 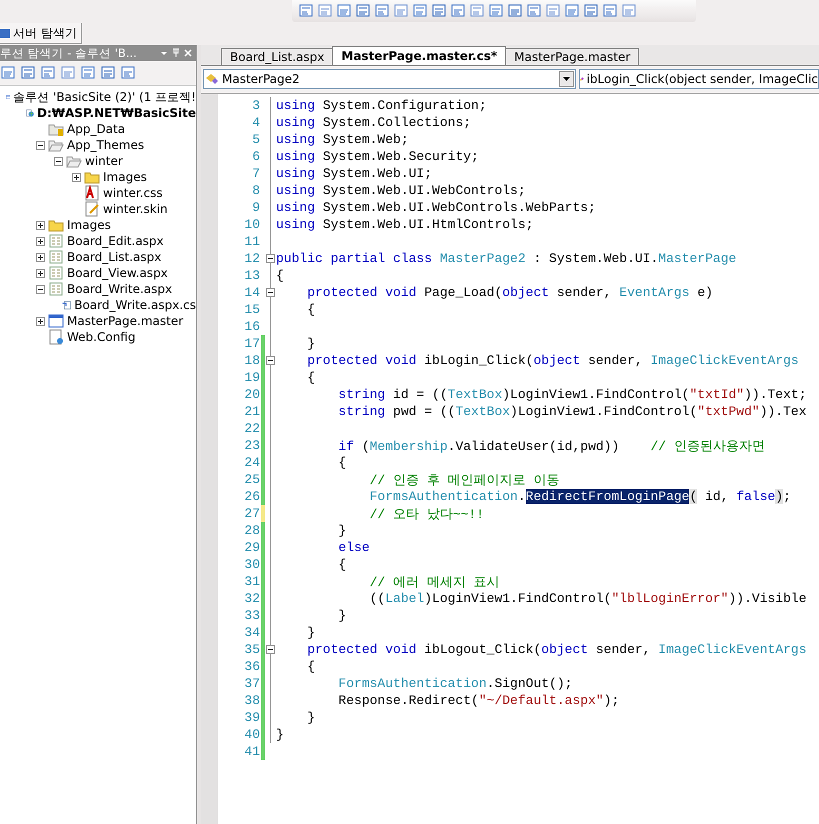 I want to click on tree-item: App_Data, so click(x=96, y=129).